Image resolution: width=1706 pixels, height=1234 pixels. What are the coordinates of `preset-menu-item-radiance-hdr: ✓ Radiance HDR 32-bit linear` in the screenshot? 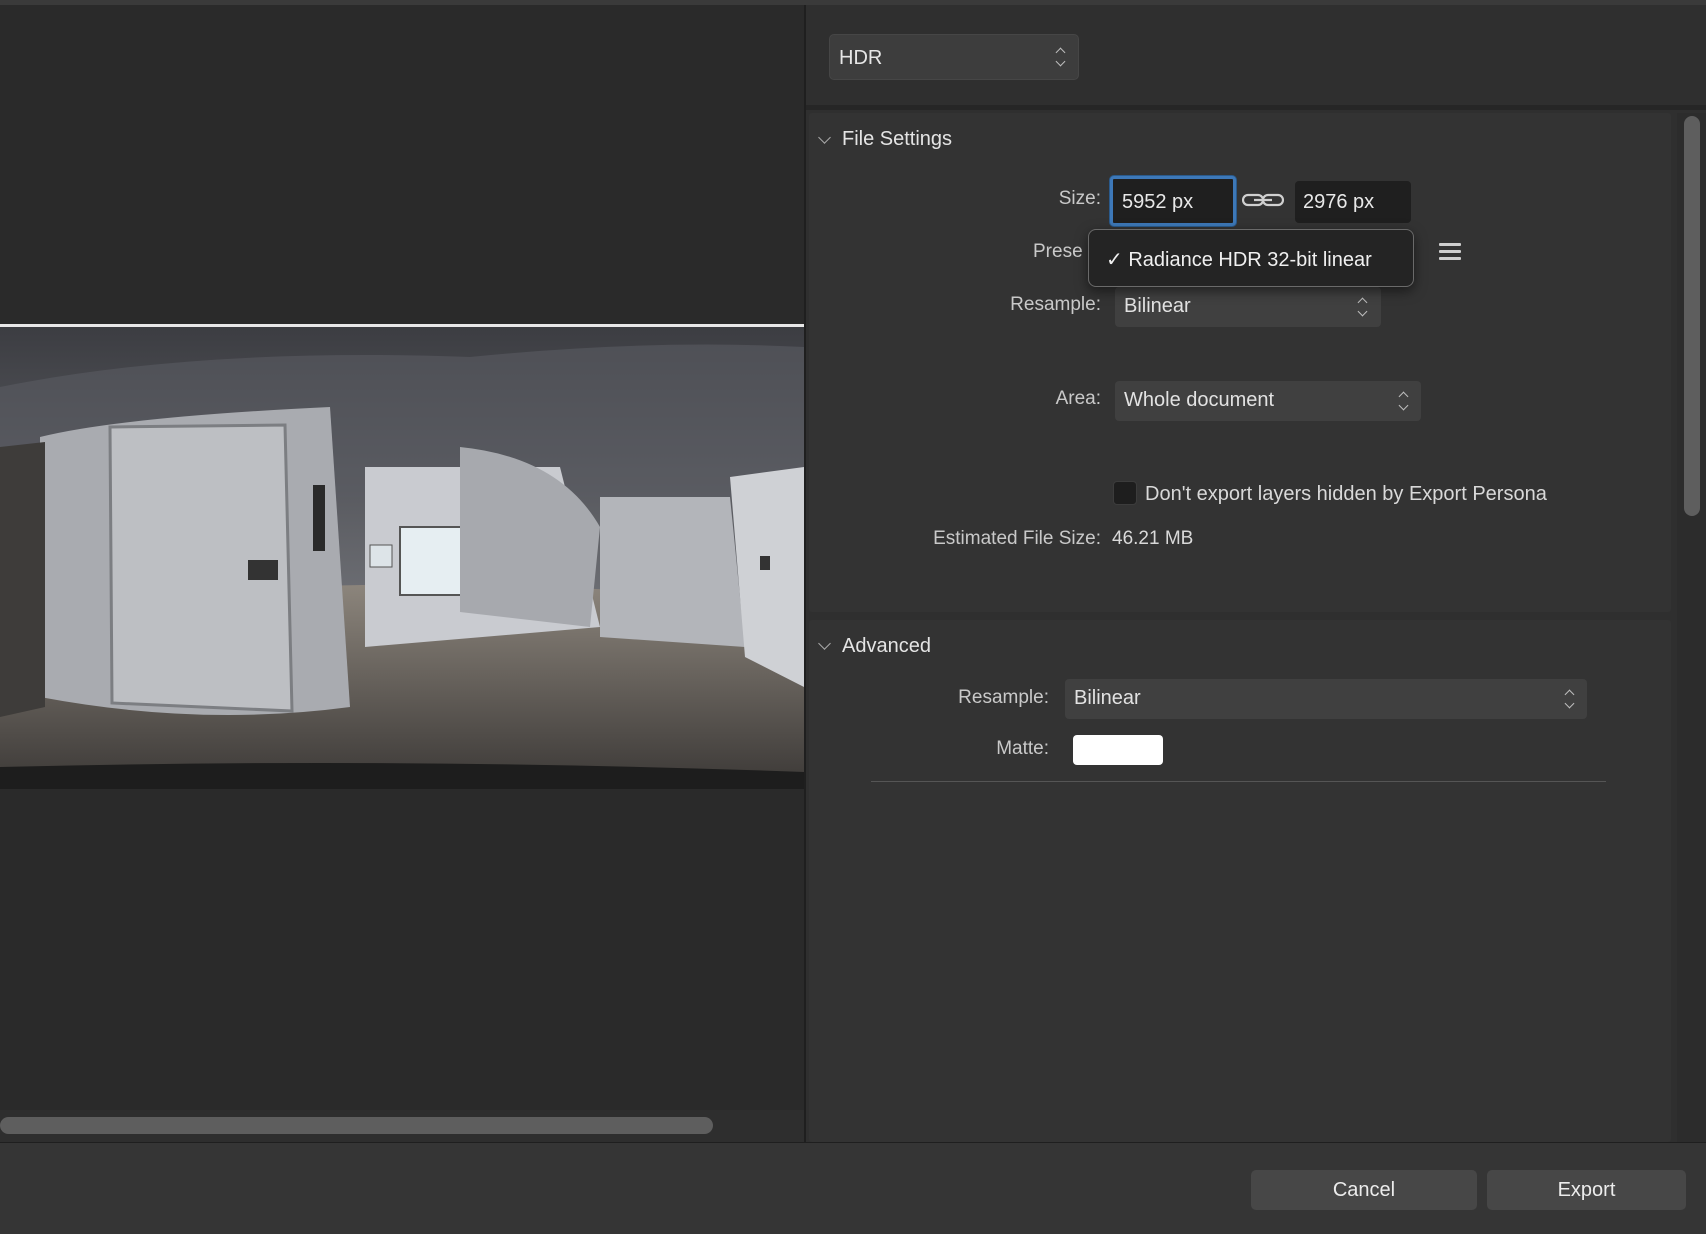 It's located at (1239, 259).